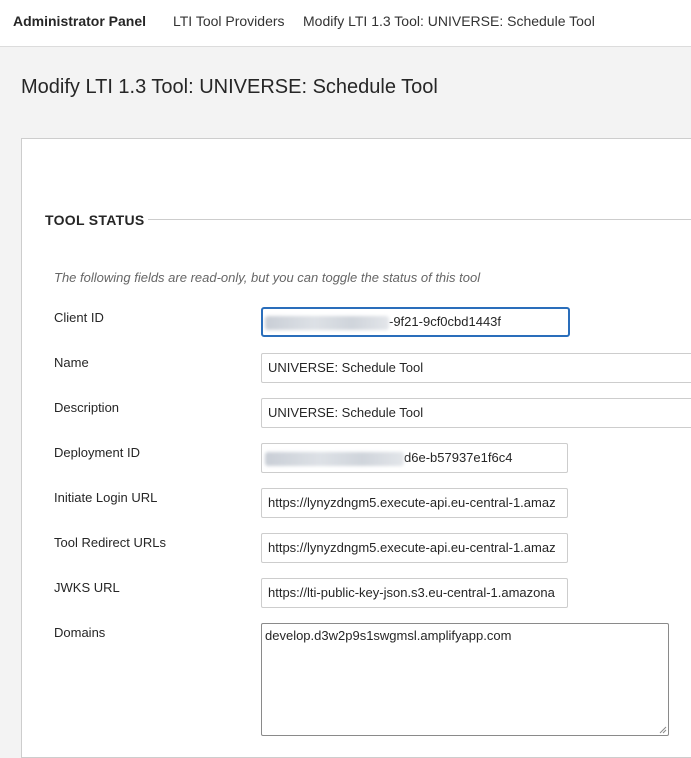 The image size is (691, 758). I want to click on client-id-label: Client ID, so click(79, 317).